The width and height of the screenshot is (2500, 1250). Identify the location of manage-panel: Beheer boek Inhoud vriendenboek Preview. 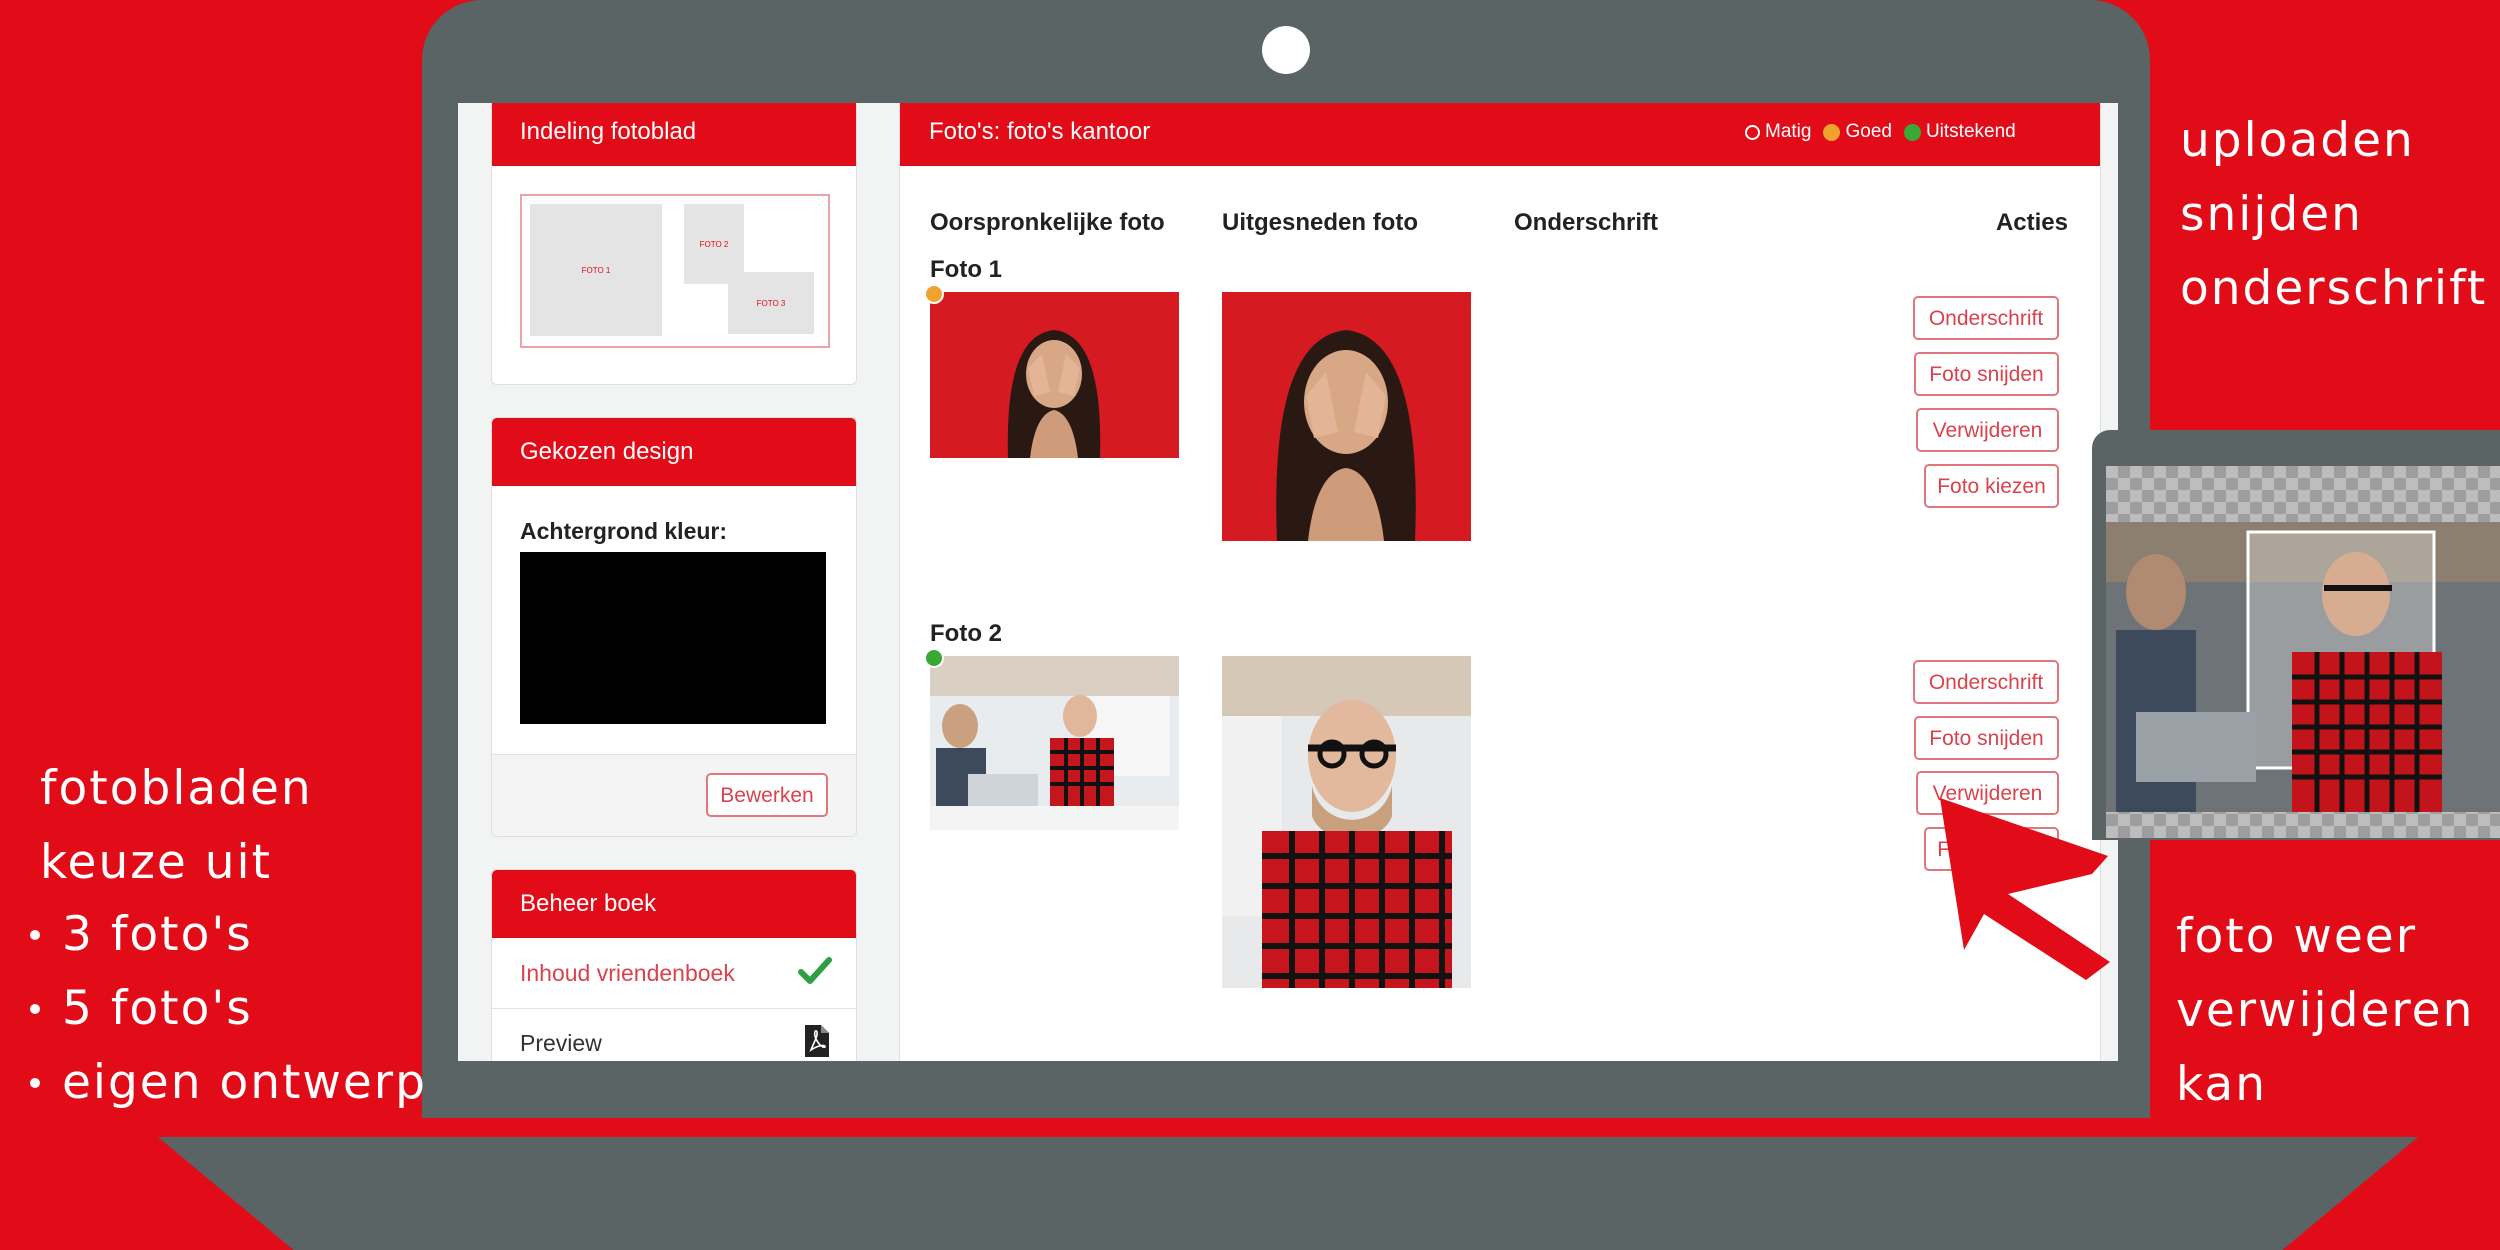
(674, 965).